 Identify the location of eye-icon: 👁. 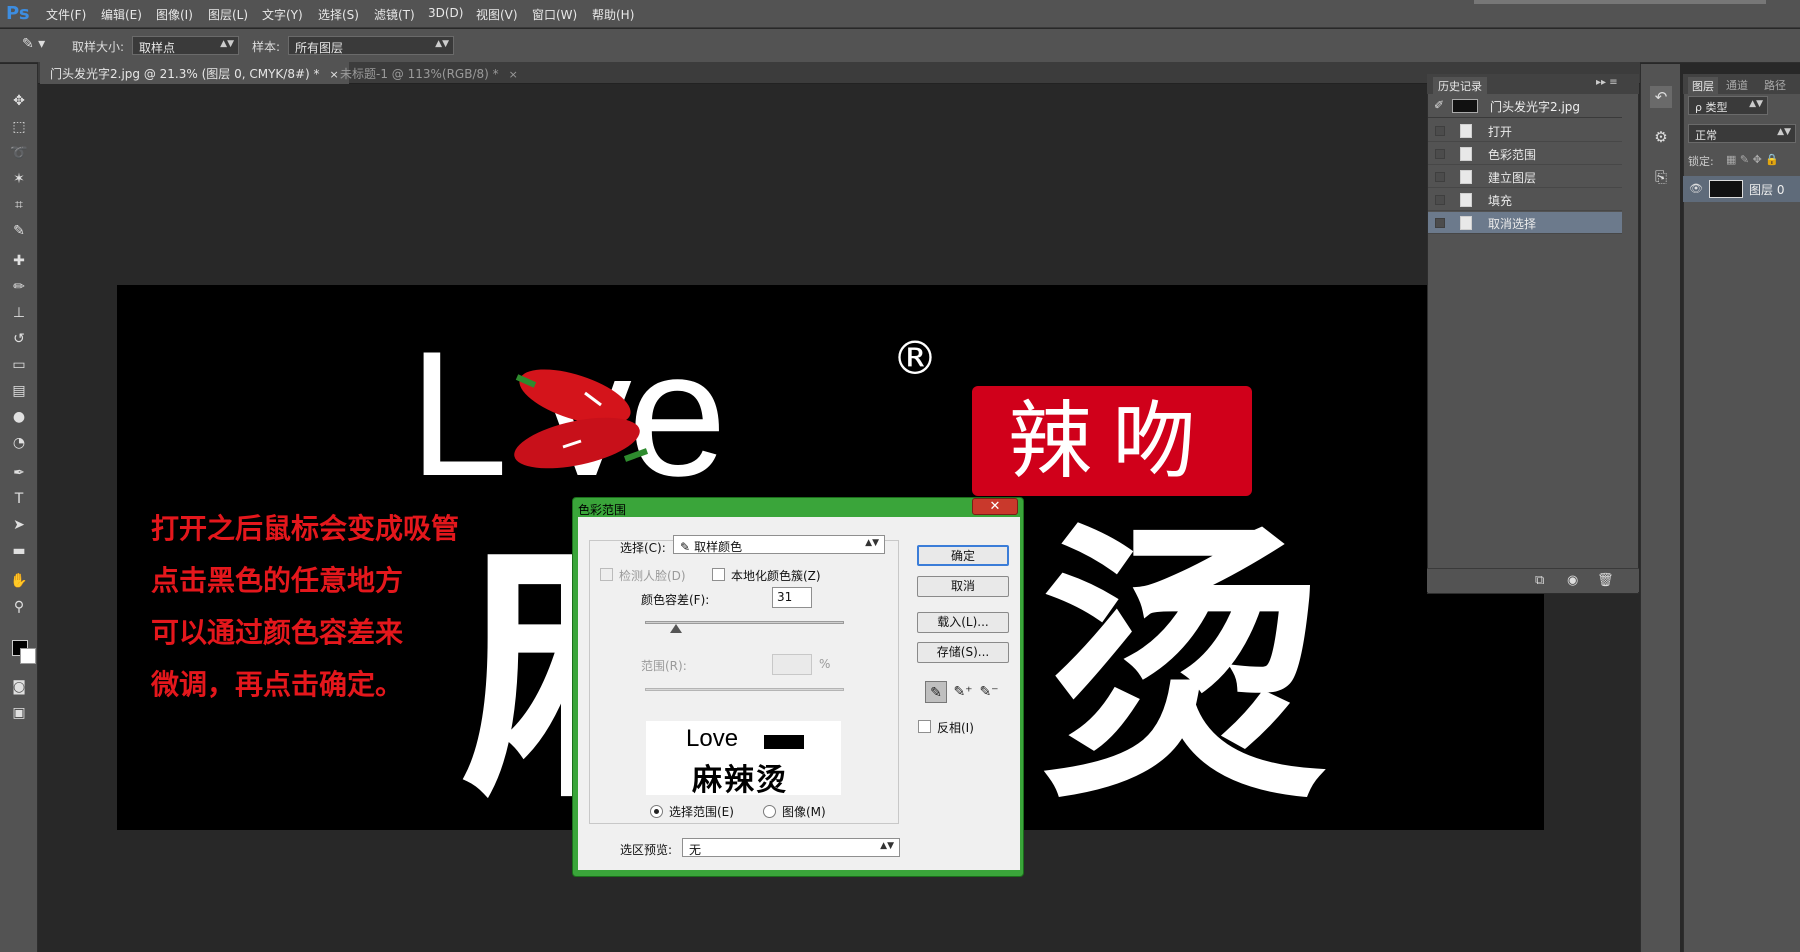
(1696, 188).